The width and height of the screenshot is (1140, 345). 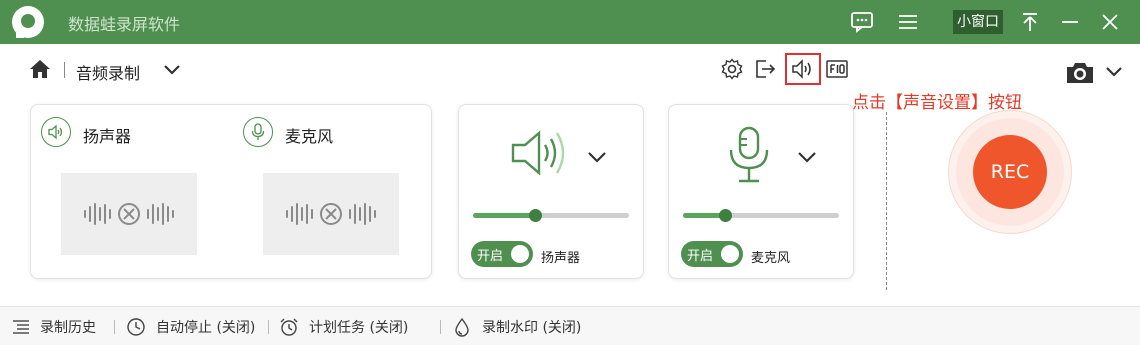 What do you see at coordinates (1070, 22) in the screenshot?
I see `minimize-icon` at bounding box center [1070, 22].